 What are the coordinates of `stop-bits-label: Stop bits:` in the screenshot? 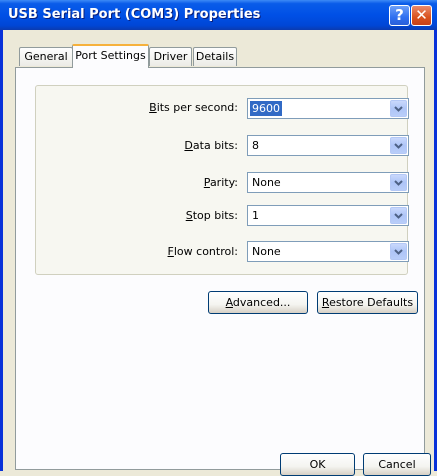 It's located at (211, 215).